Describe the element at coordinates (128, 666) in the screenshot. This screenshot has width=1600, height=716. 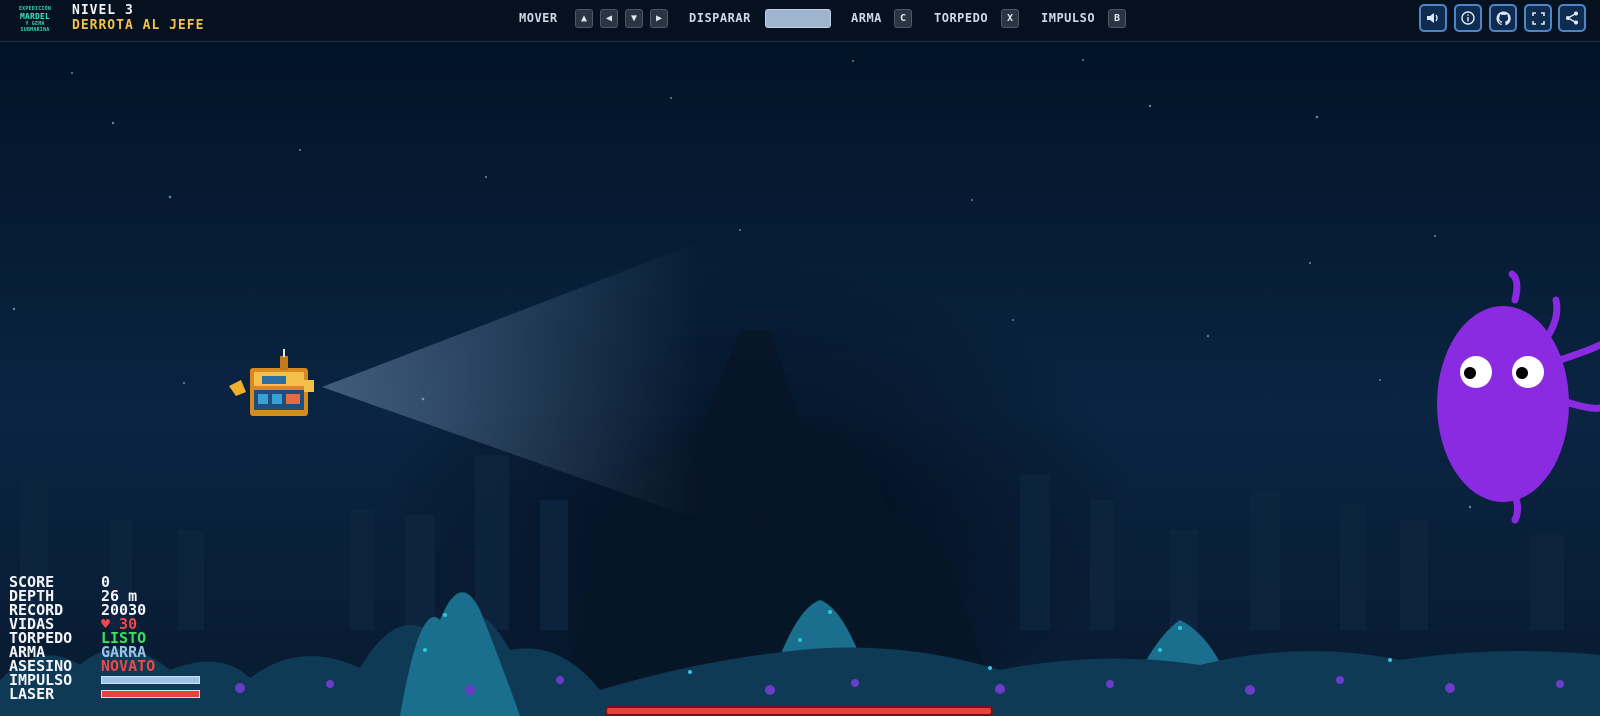
I see `killer-rank: NOVATO` at that location.